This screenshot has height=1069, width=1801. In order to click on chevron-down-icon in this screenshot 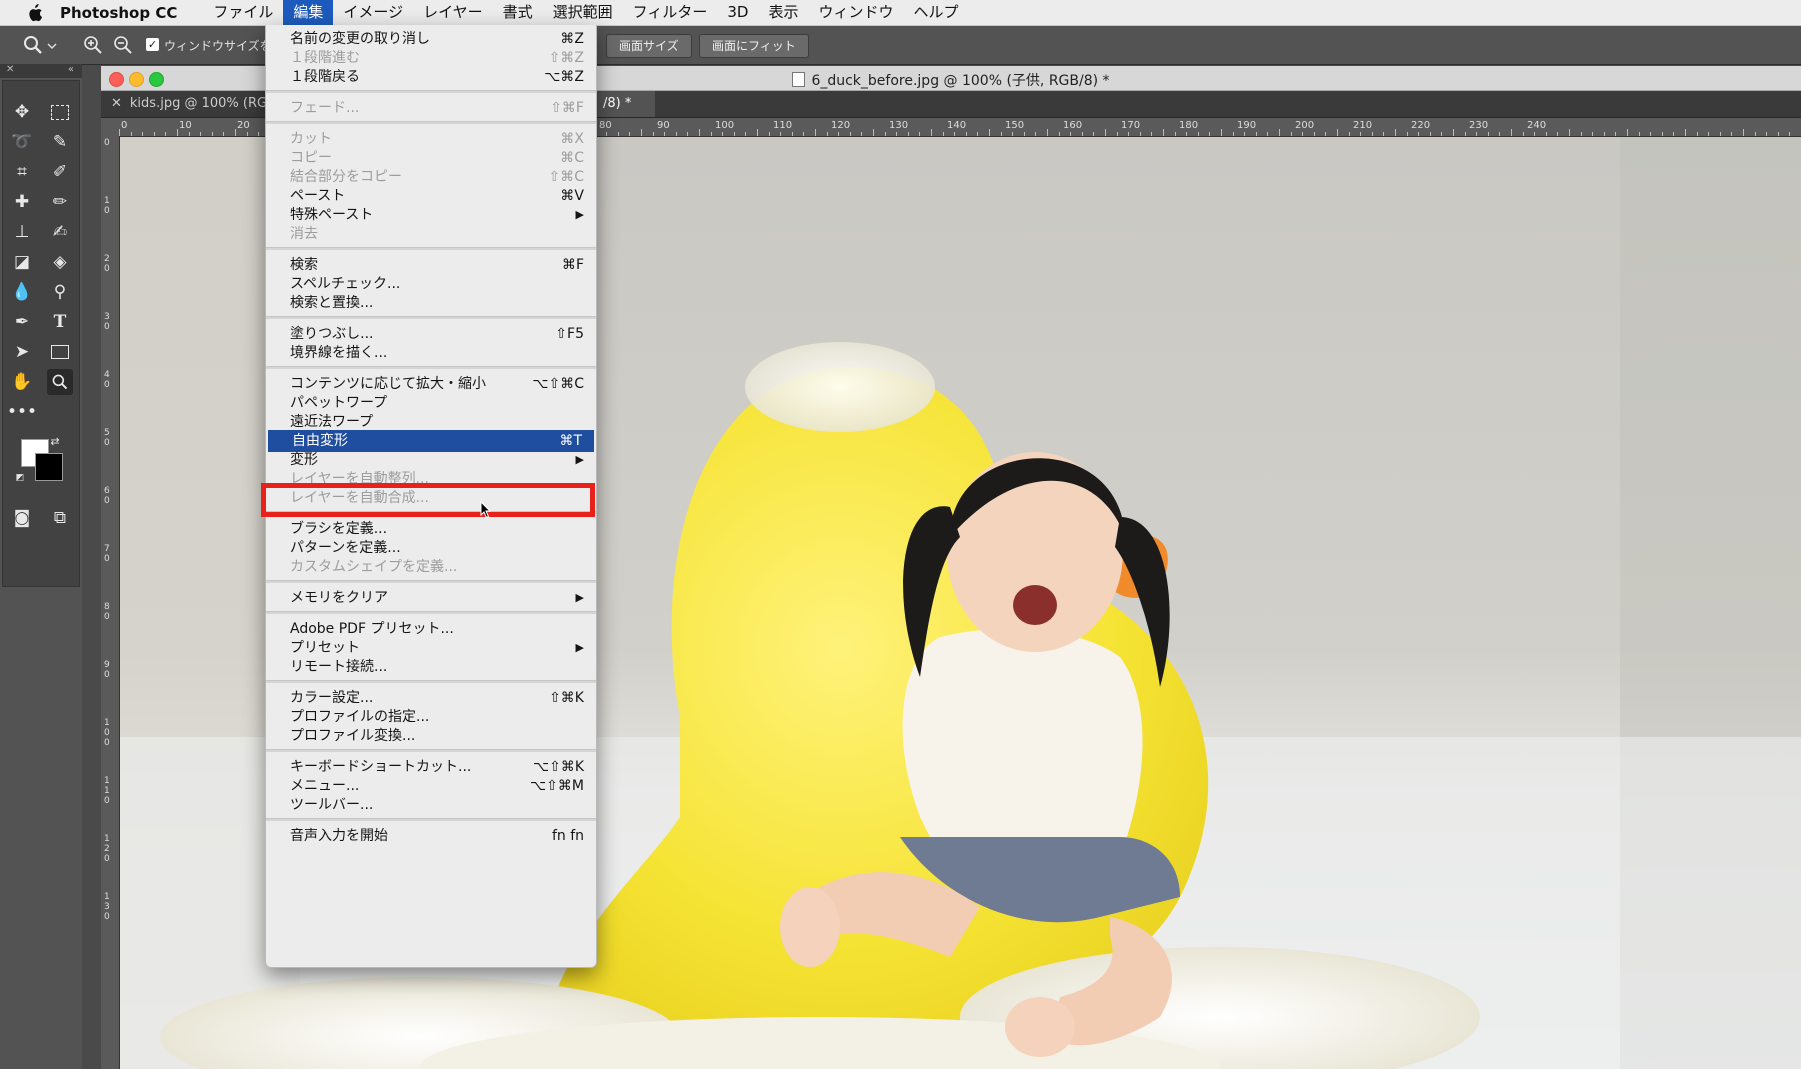, I will do `click(52, 45)`.